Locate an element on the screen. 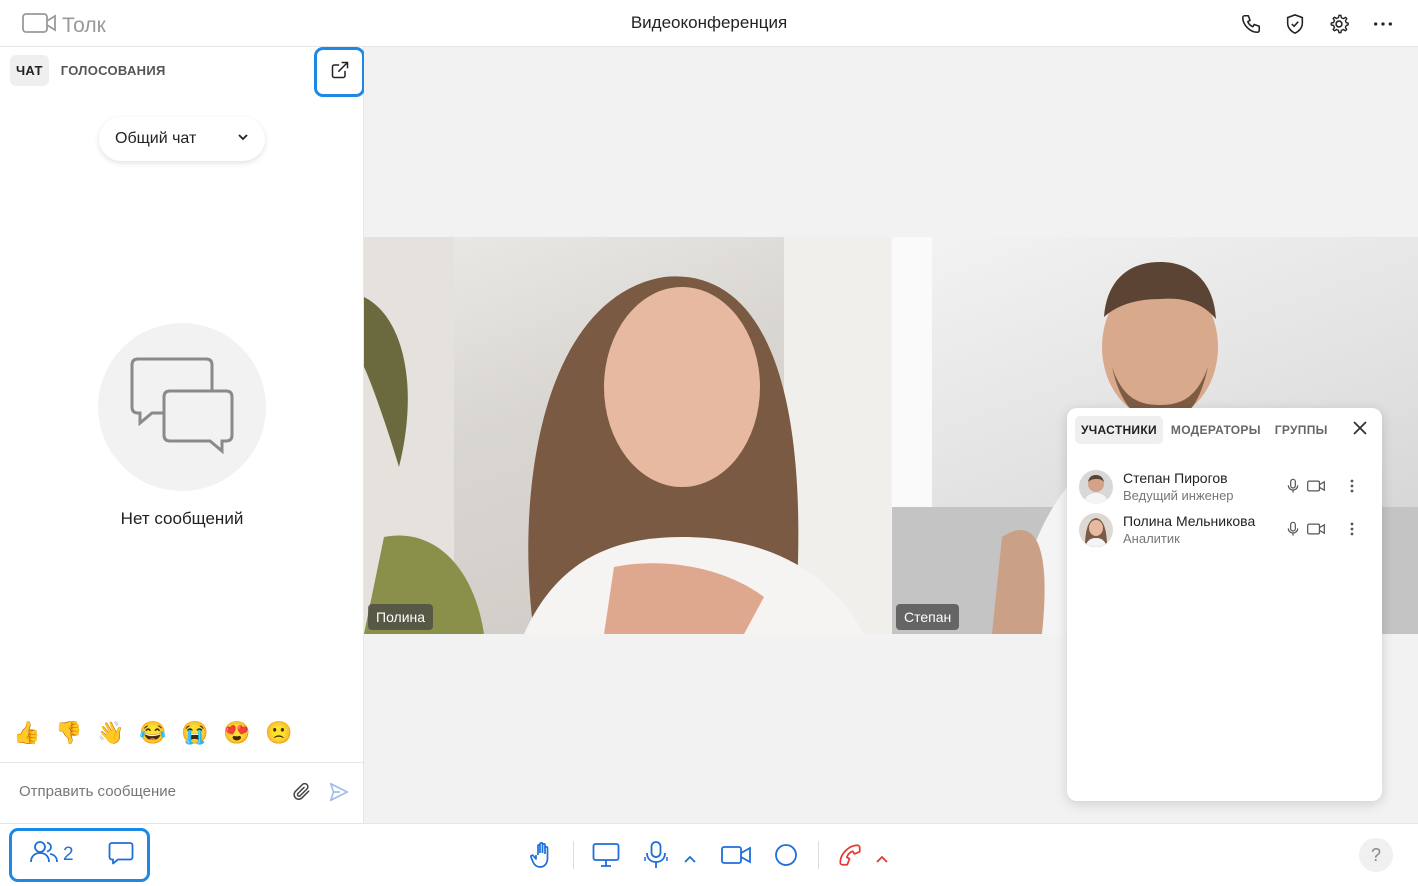  video-name-tag: Степан is located at coordinates (928, 617).